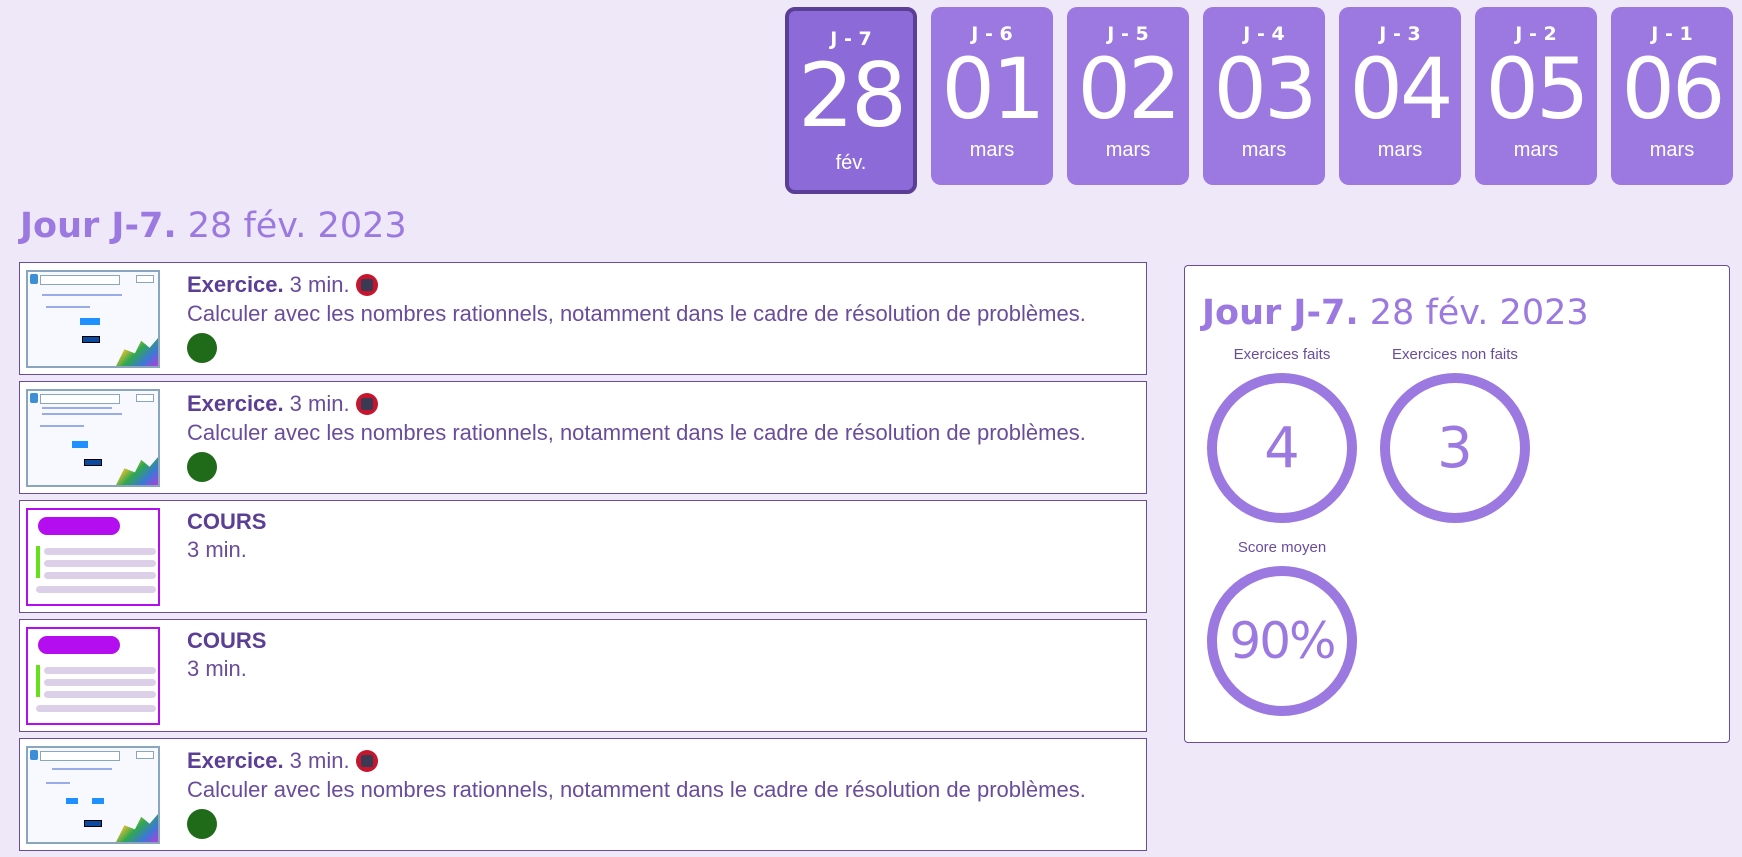  I want to click on stat-not-done: Exercices non faits 3, so click(1455, 434).